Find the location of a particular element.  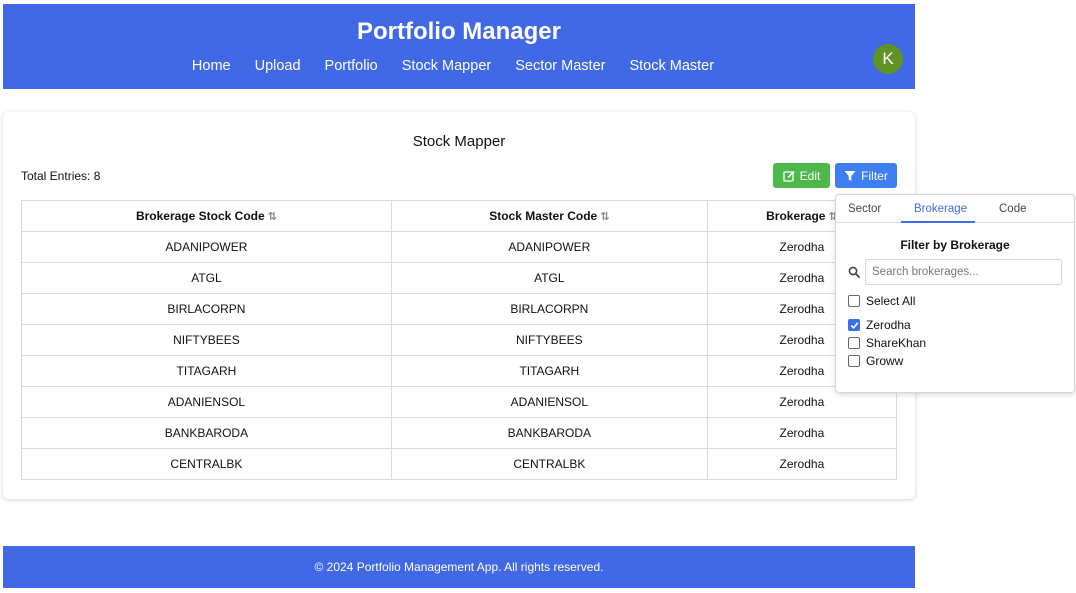

nav-portfolio: Portfolio is located at coordinates (351, 66).